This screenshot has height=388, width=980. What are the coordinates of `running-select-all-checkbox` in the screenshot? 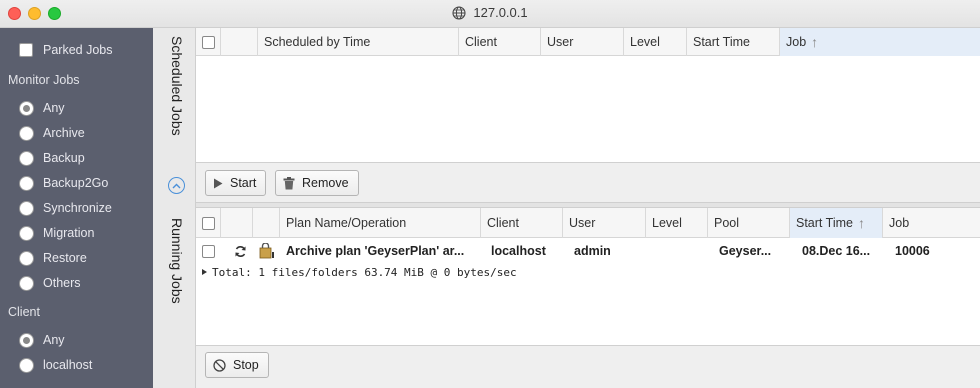 It's located at (208, 223).